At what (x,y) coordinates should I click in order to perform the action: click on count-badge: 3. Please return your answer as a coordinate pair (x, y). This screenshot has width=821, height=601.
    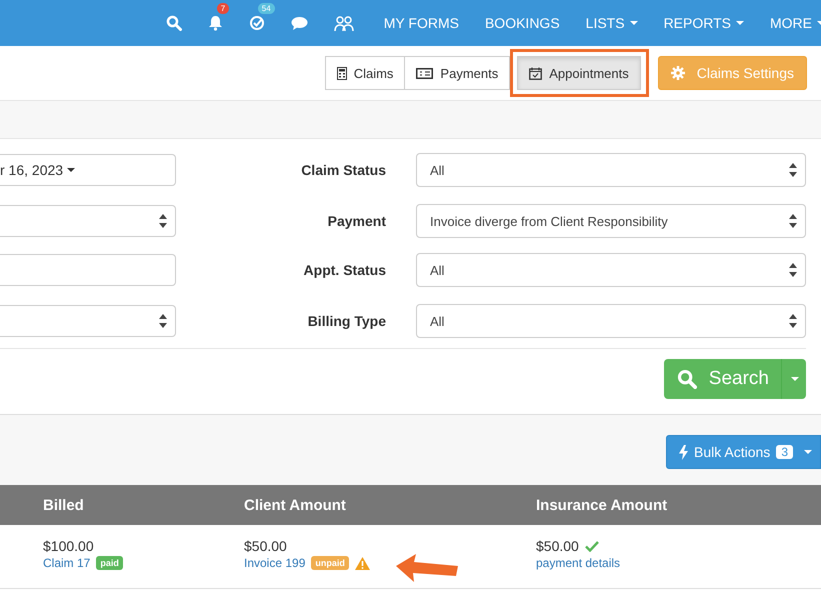
    Looking at the image, I should click on (784, 452).